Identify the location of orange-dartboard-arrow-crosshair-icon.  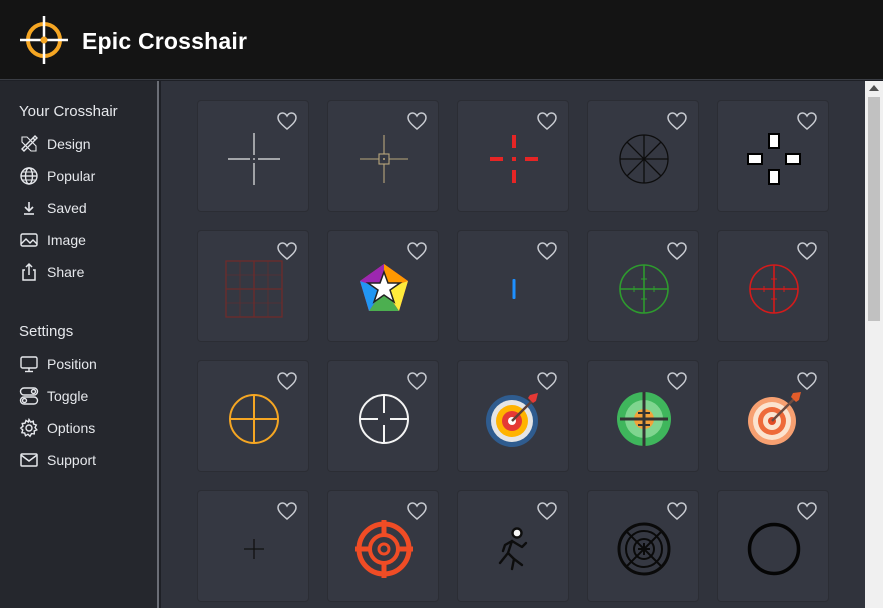
(774, 418).